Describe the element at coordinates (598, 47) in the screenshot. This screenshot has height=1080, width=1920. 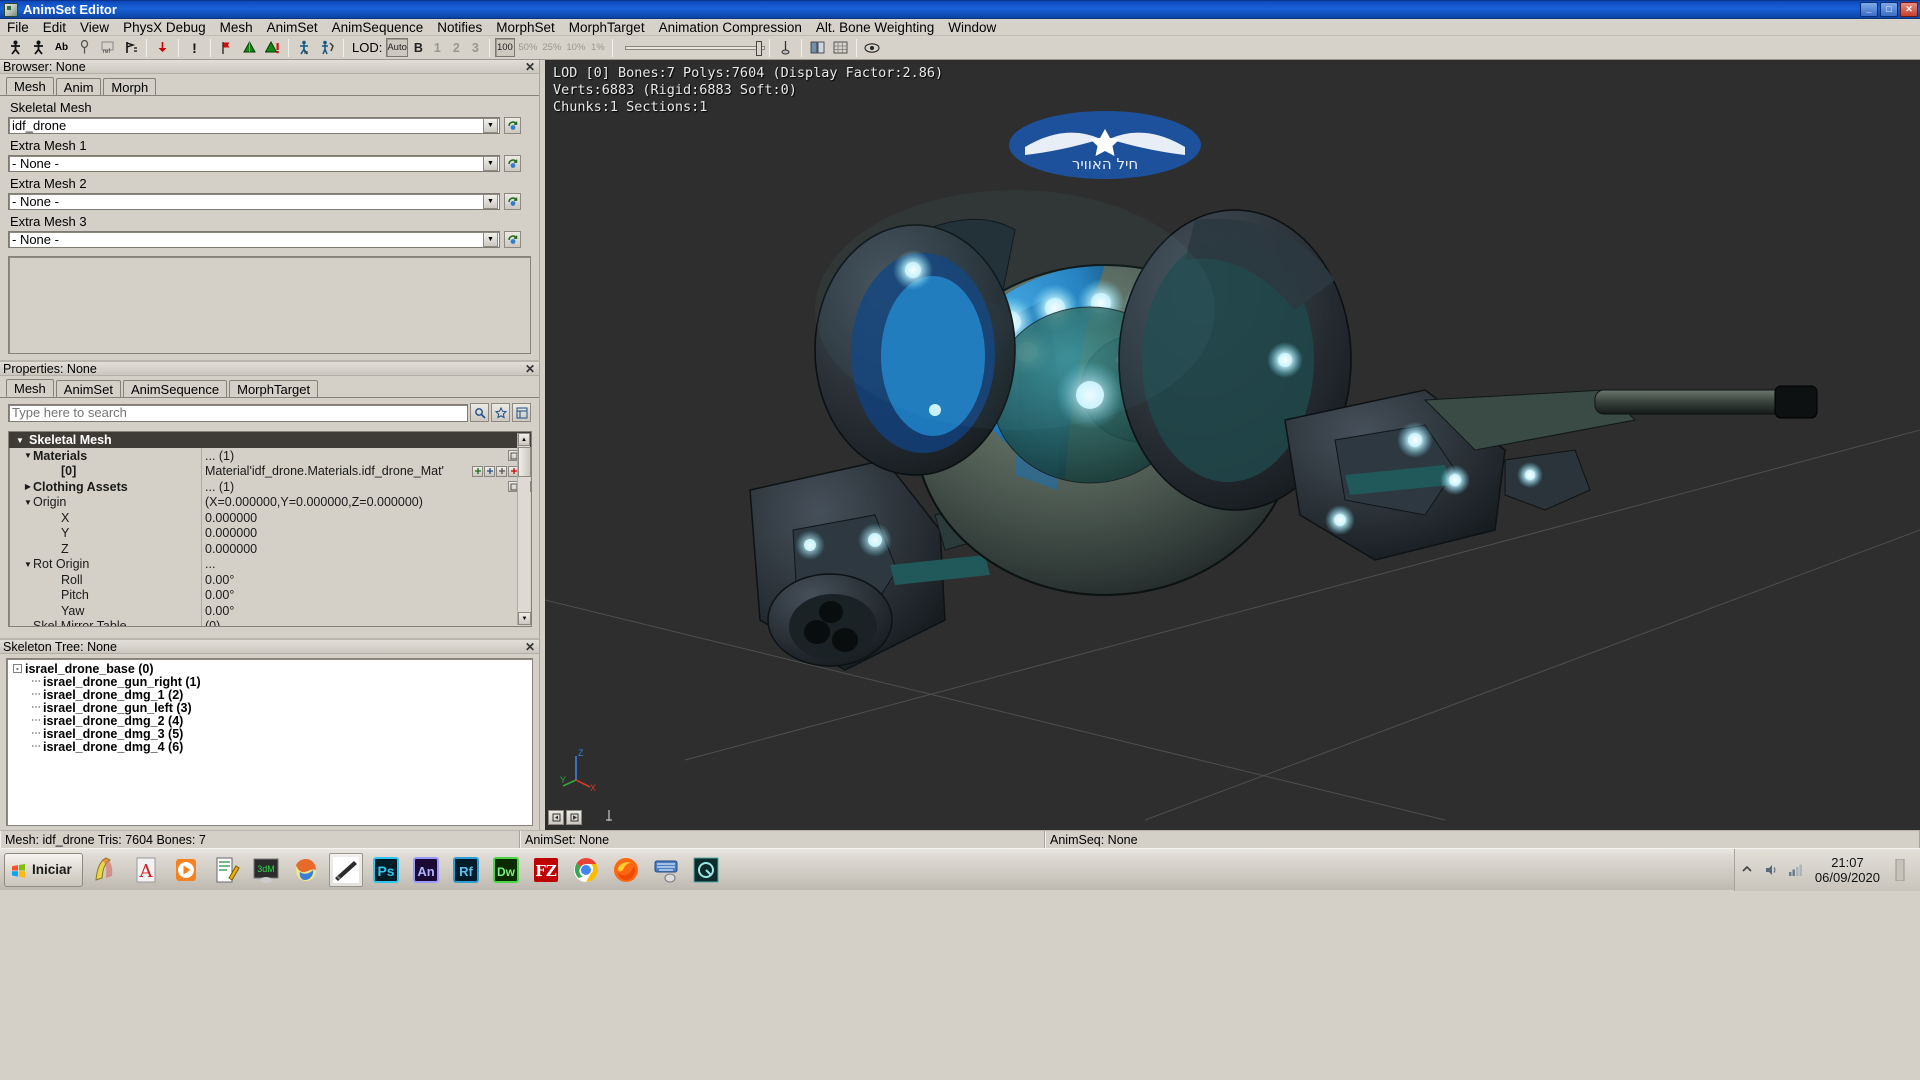
I see `percent-button-1: 1%` at that location.